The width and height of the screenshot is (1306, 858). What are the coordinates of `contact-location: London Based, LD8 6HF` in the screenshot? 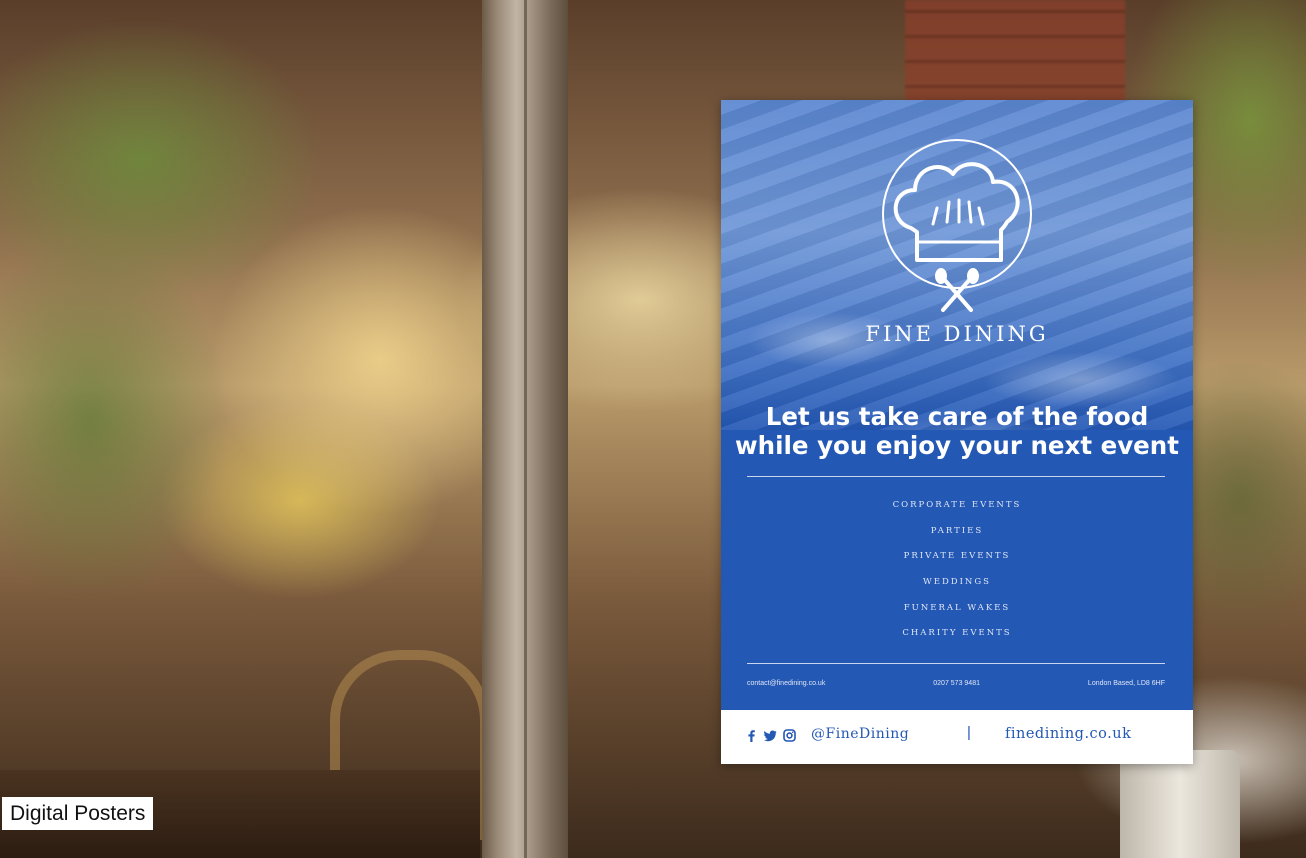 It's located at (1126, 683).